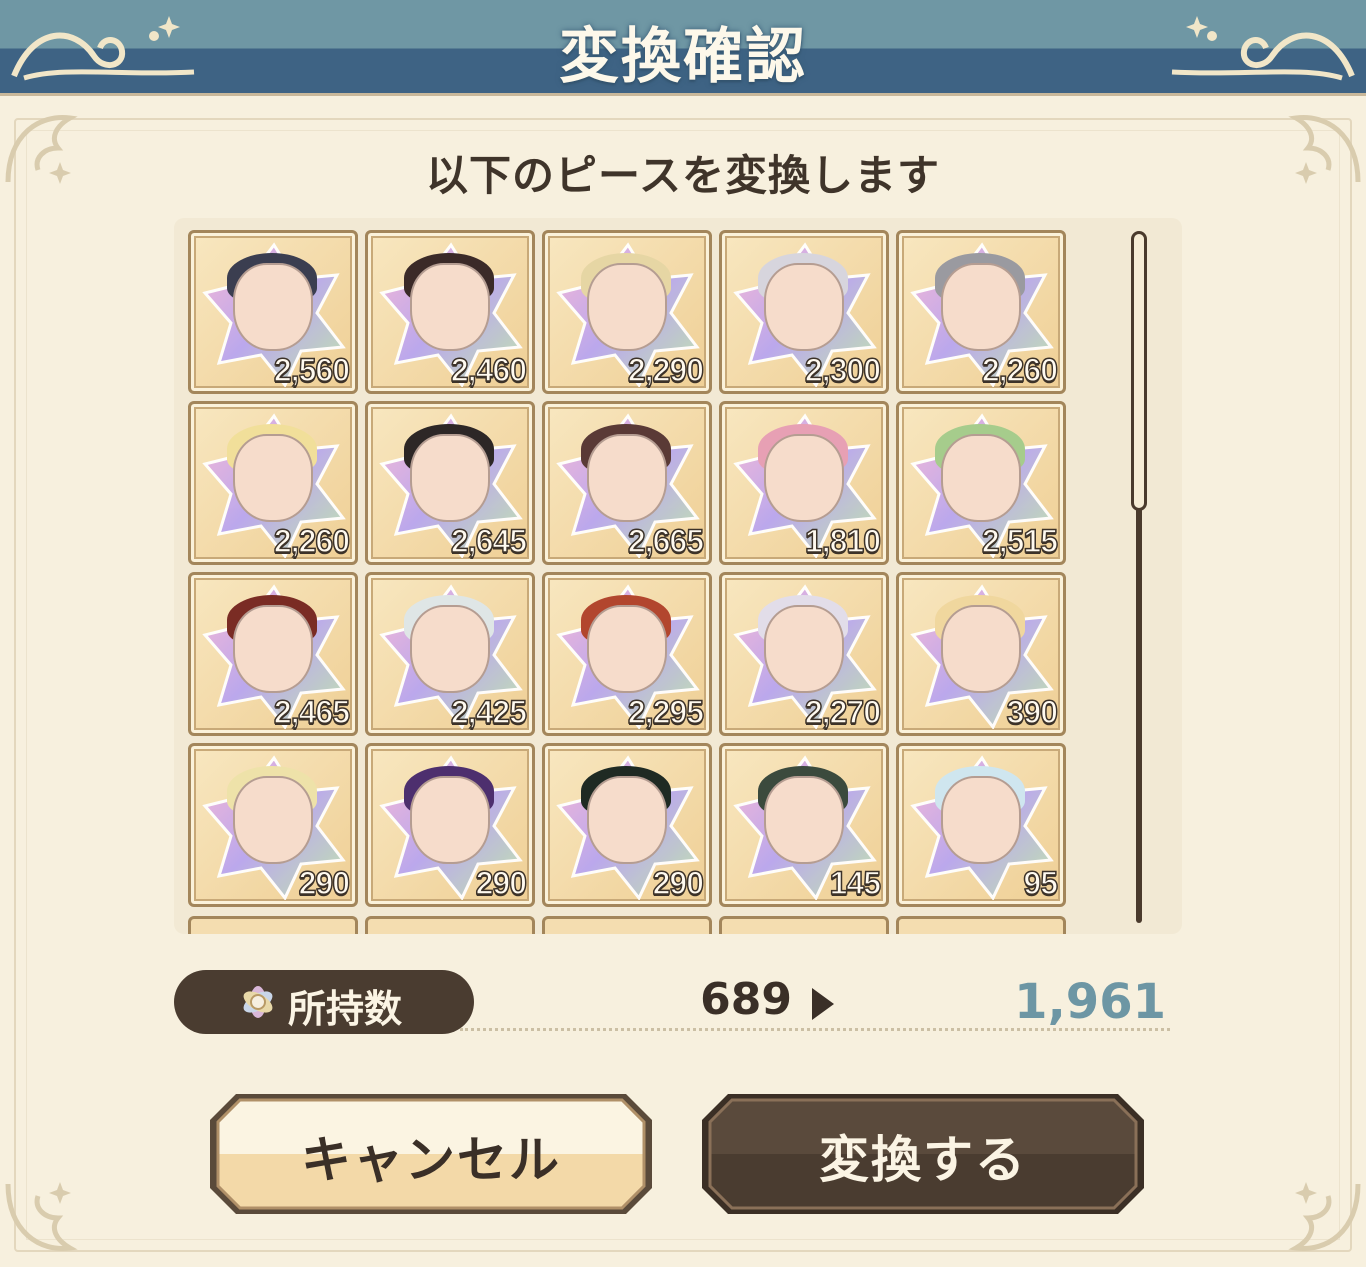  I want to click on cancel-button: キャンセル, so click(431, 1154).